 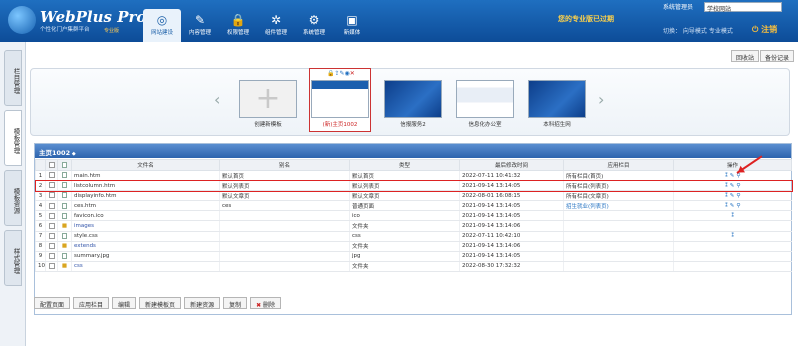 What do you see at coordinates (13, 258) in the screenshot?
I see `side-tab-styles: 样式管理` at bounding box center [13, 258].